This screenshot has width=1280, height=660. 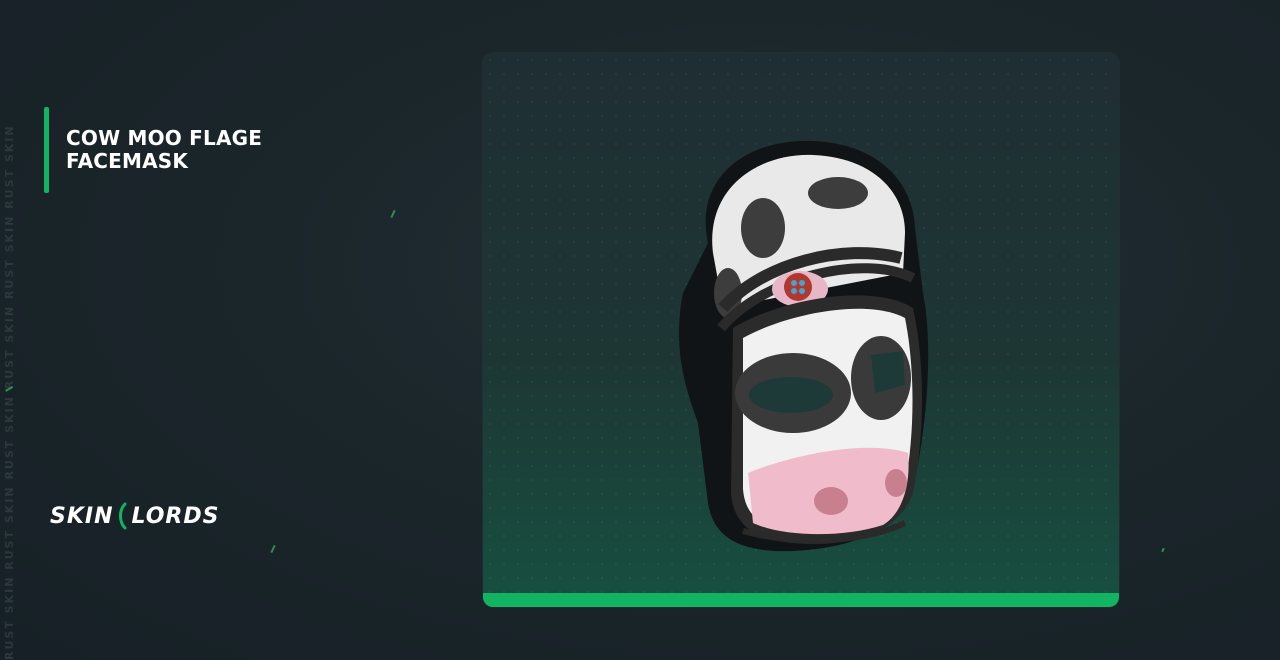 What do you see at coordinates (46, 150) in the screenshot?
I see `title-accent-bar` at bounding box center [46, 150].